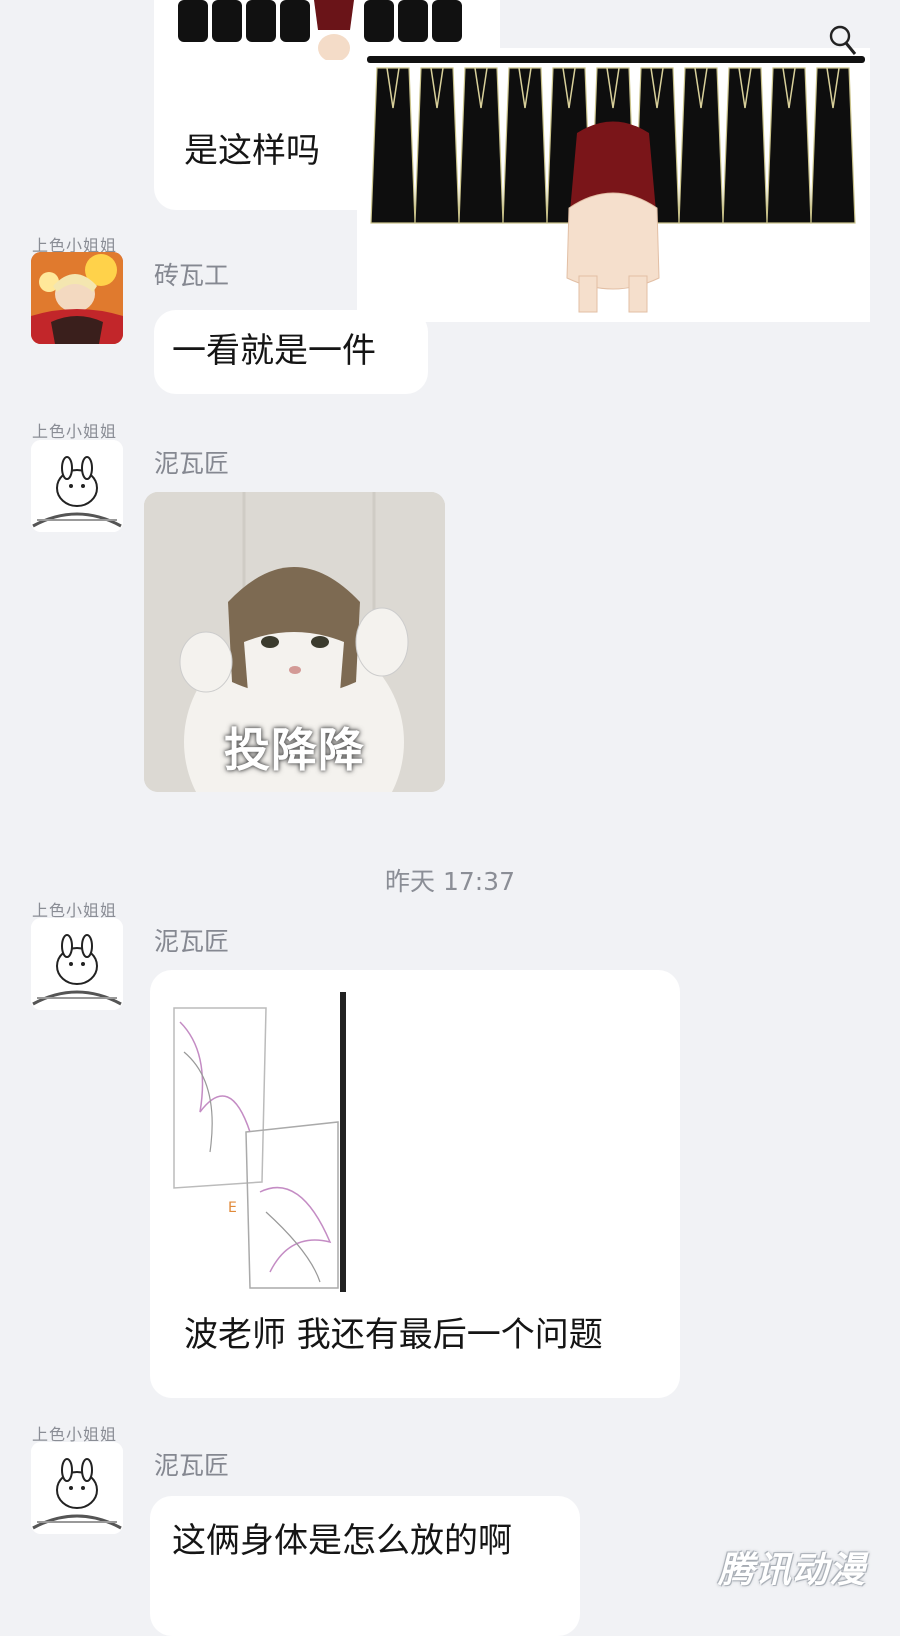 The width and height of the screenshot is (900, 1636). Describe the element at coordinates (294, 750) in the screenshot. I see `sticker-caption: 投降降` at that location.